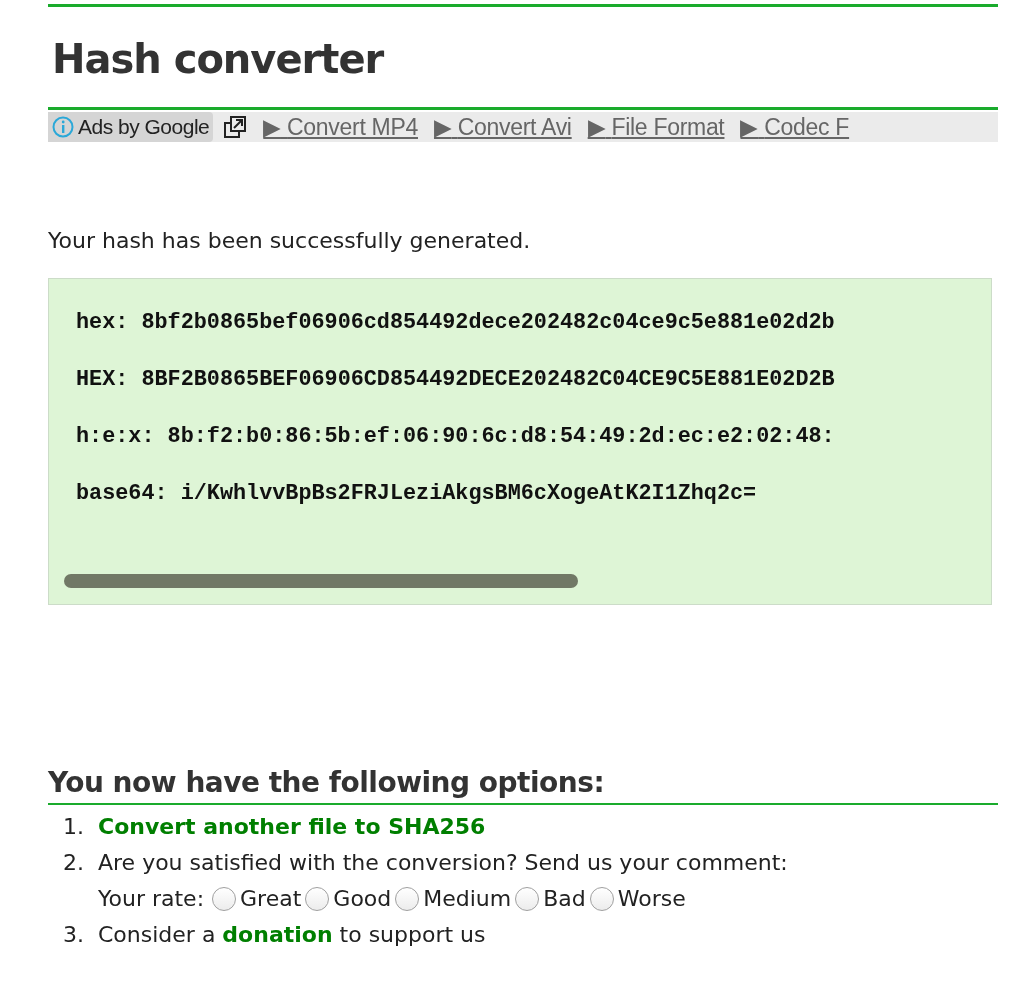  I want to click on option-text: Consider a donation to support us, so click(292, 935).